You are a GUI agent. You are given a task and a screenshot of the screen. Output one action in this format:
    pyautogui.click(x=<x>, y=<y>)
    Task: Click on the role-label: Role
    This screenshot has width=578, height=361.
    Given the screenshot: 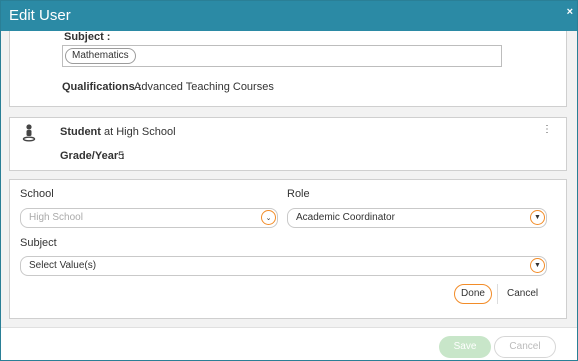 What is the action you would take?
    pyautogui.click(x=298, y=194)
    